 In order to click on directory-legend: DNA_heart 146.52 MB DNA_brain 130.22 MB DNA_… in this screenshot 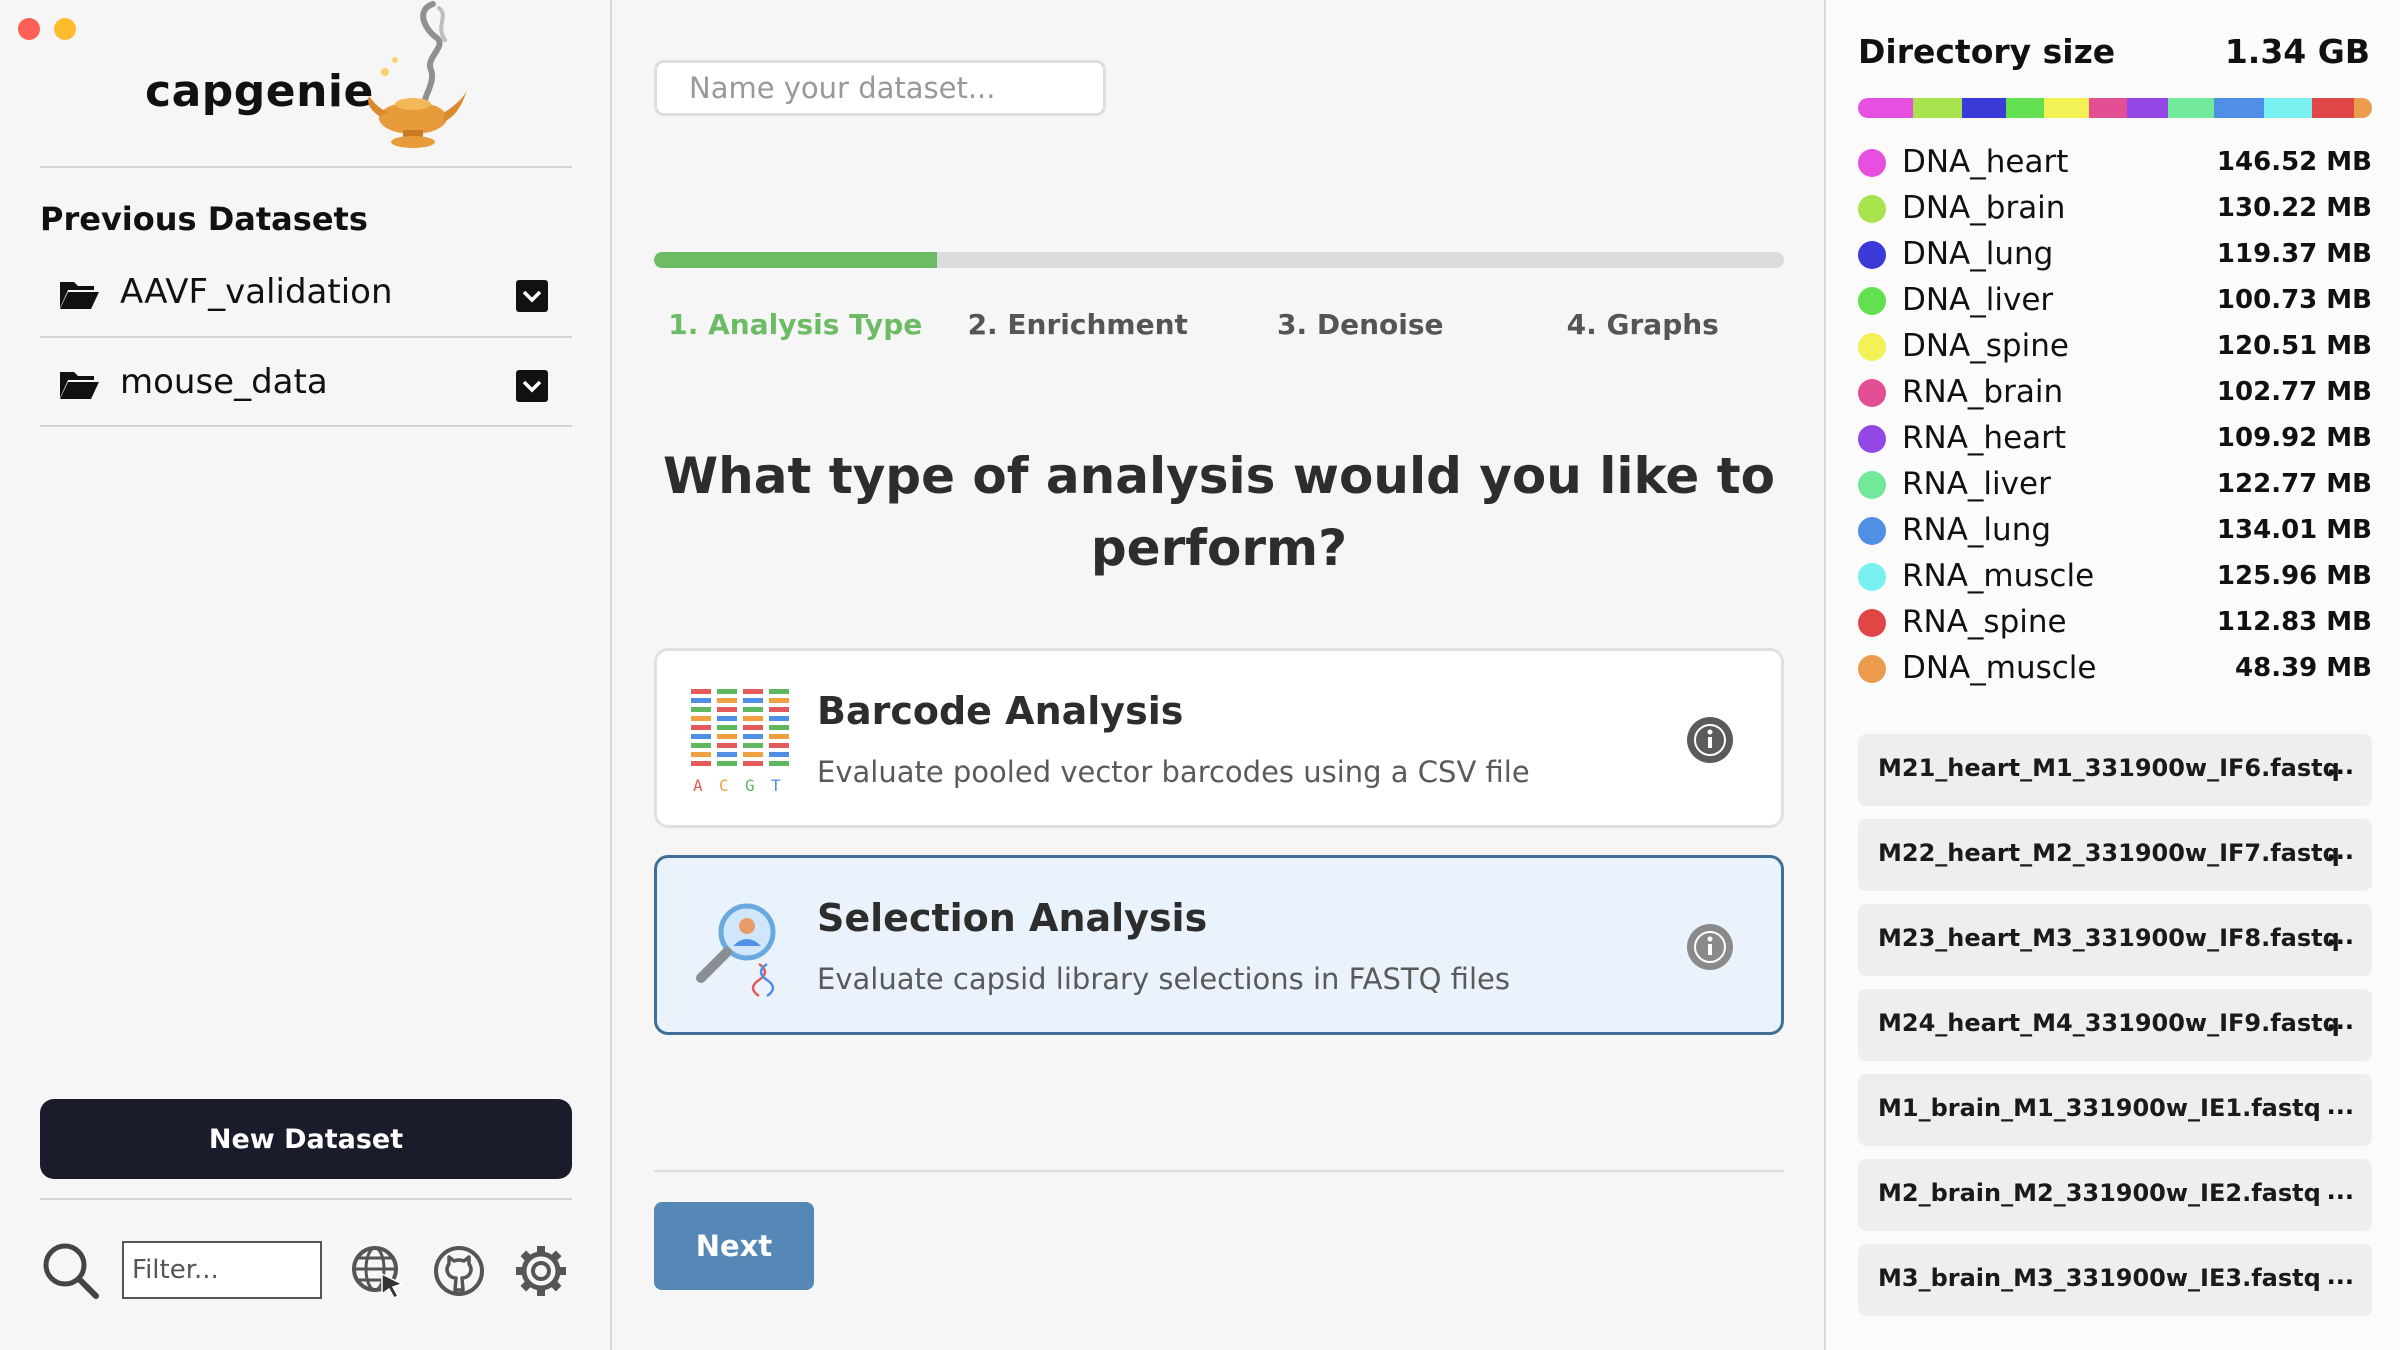, I will do `click(2115, 416)`.